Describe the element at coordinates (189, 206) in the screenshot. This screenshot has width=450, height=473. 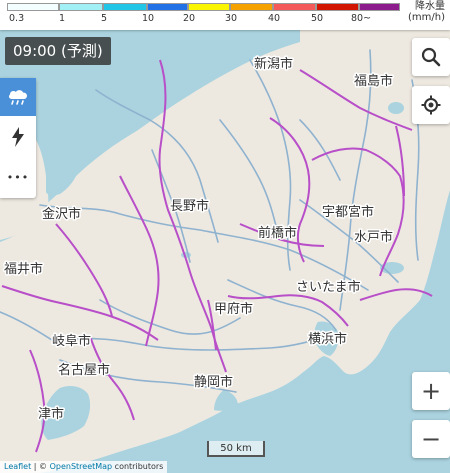
I see `city-label-nagano: 長野市` at that location.